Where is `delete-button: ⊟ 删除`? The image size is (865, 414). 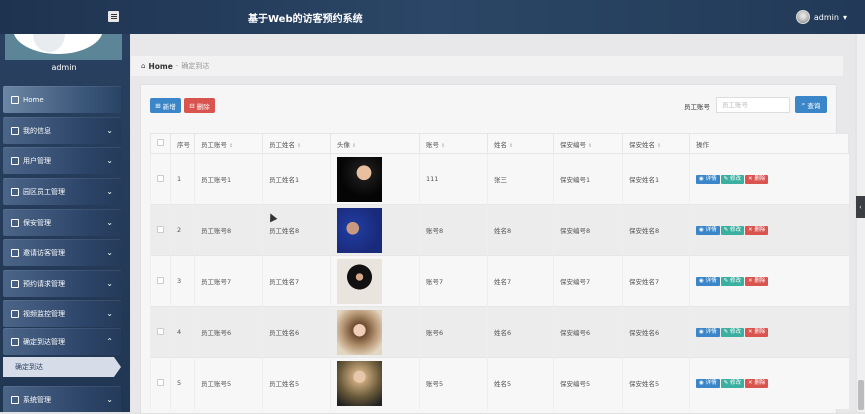 delete-button: ⊟ 删除 is located at coordinates (199, 105).